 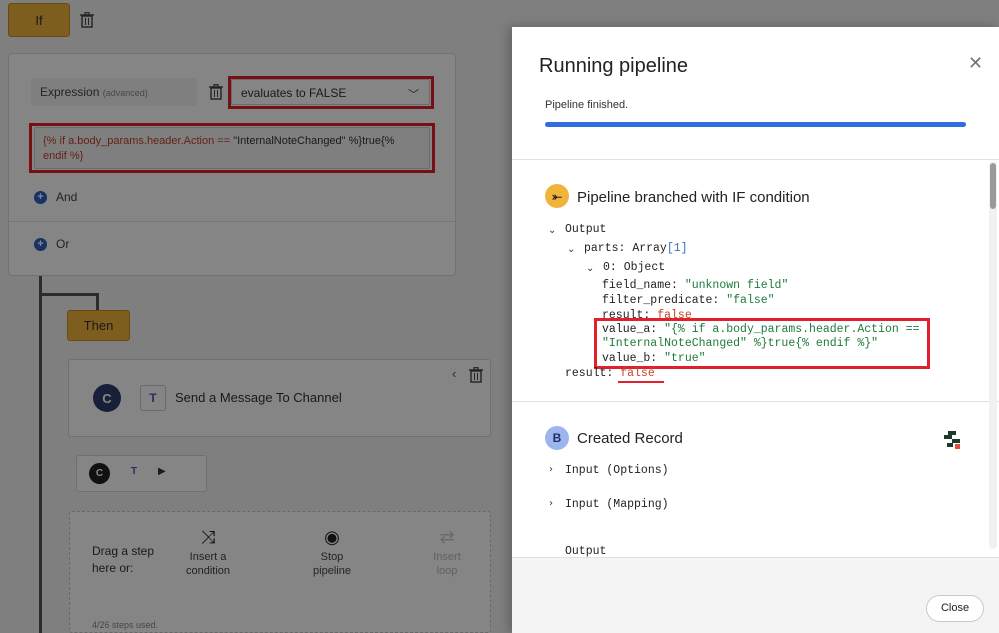 I want to click on expand-mapping-icon: ›, so click(x=551, y=503).